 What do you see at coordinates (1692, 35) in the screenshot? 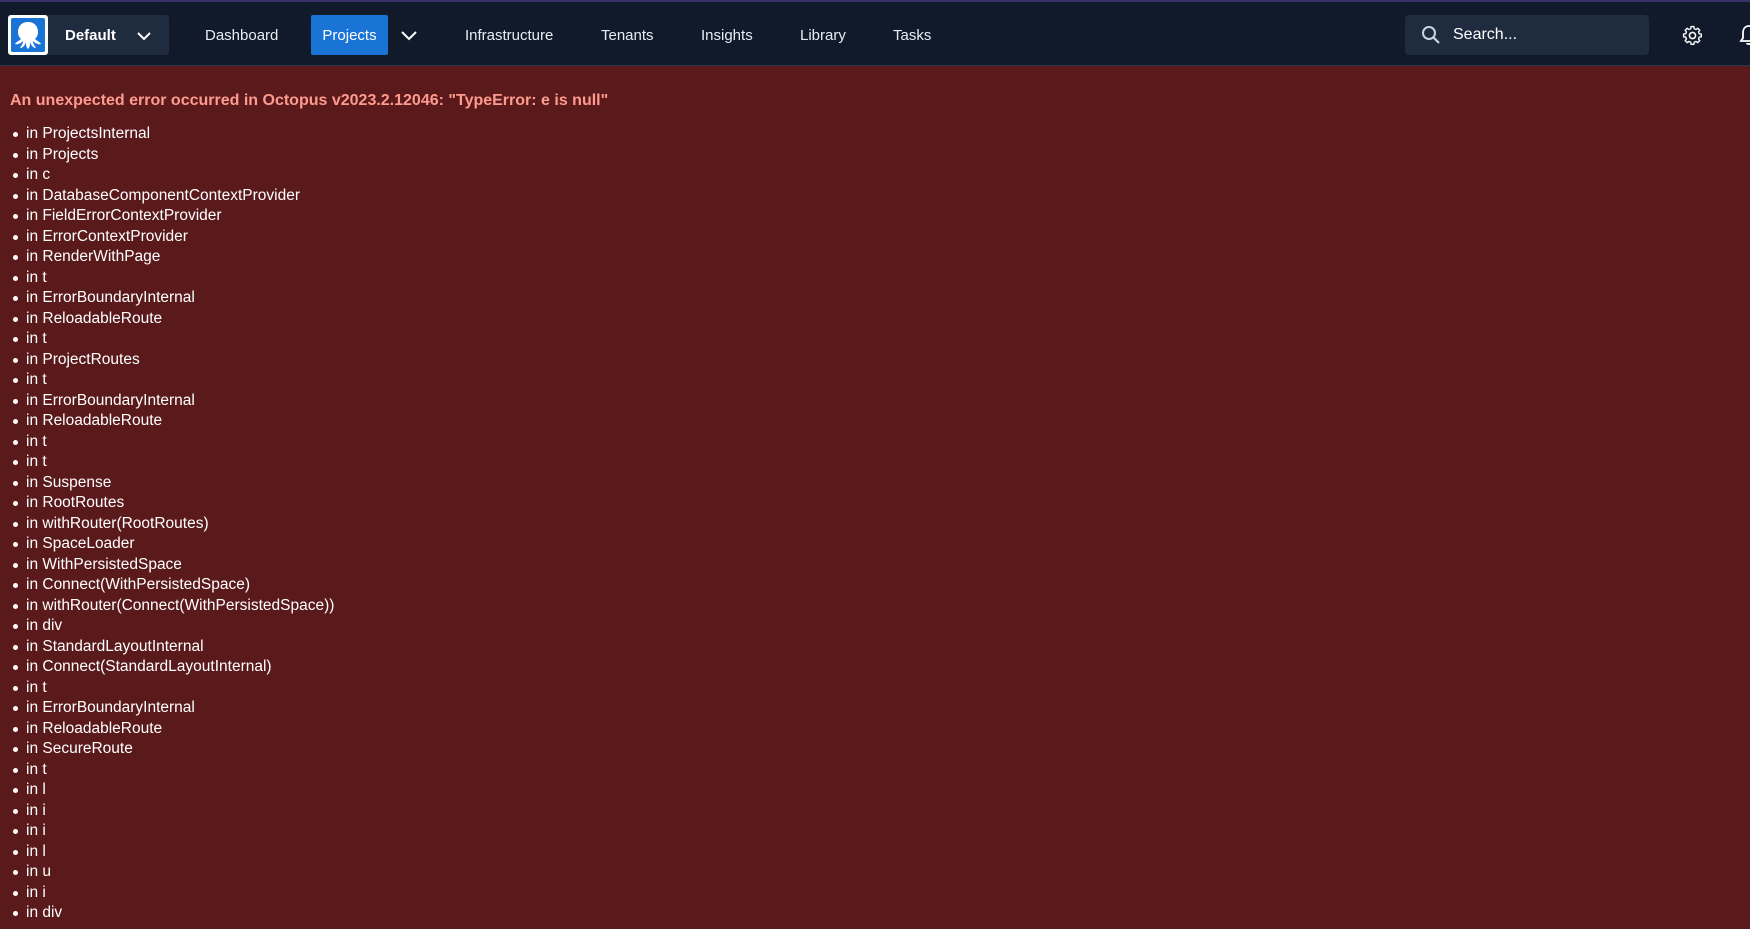
I see `gear-icon` at bounding box center [1692, 35].